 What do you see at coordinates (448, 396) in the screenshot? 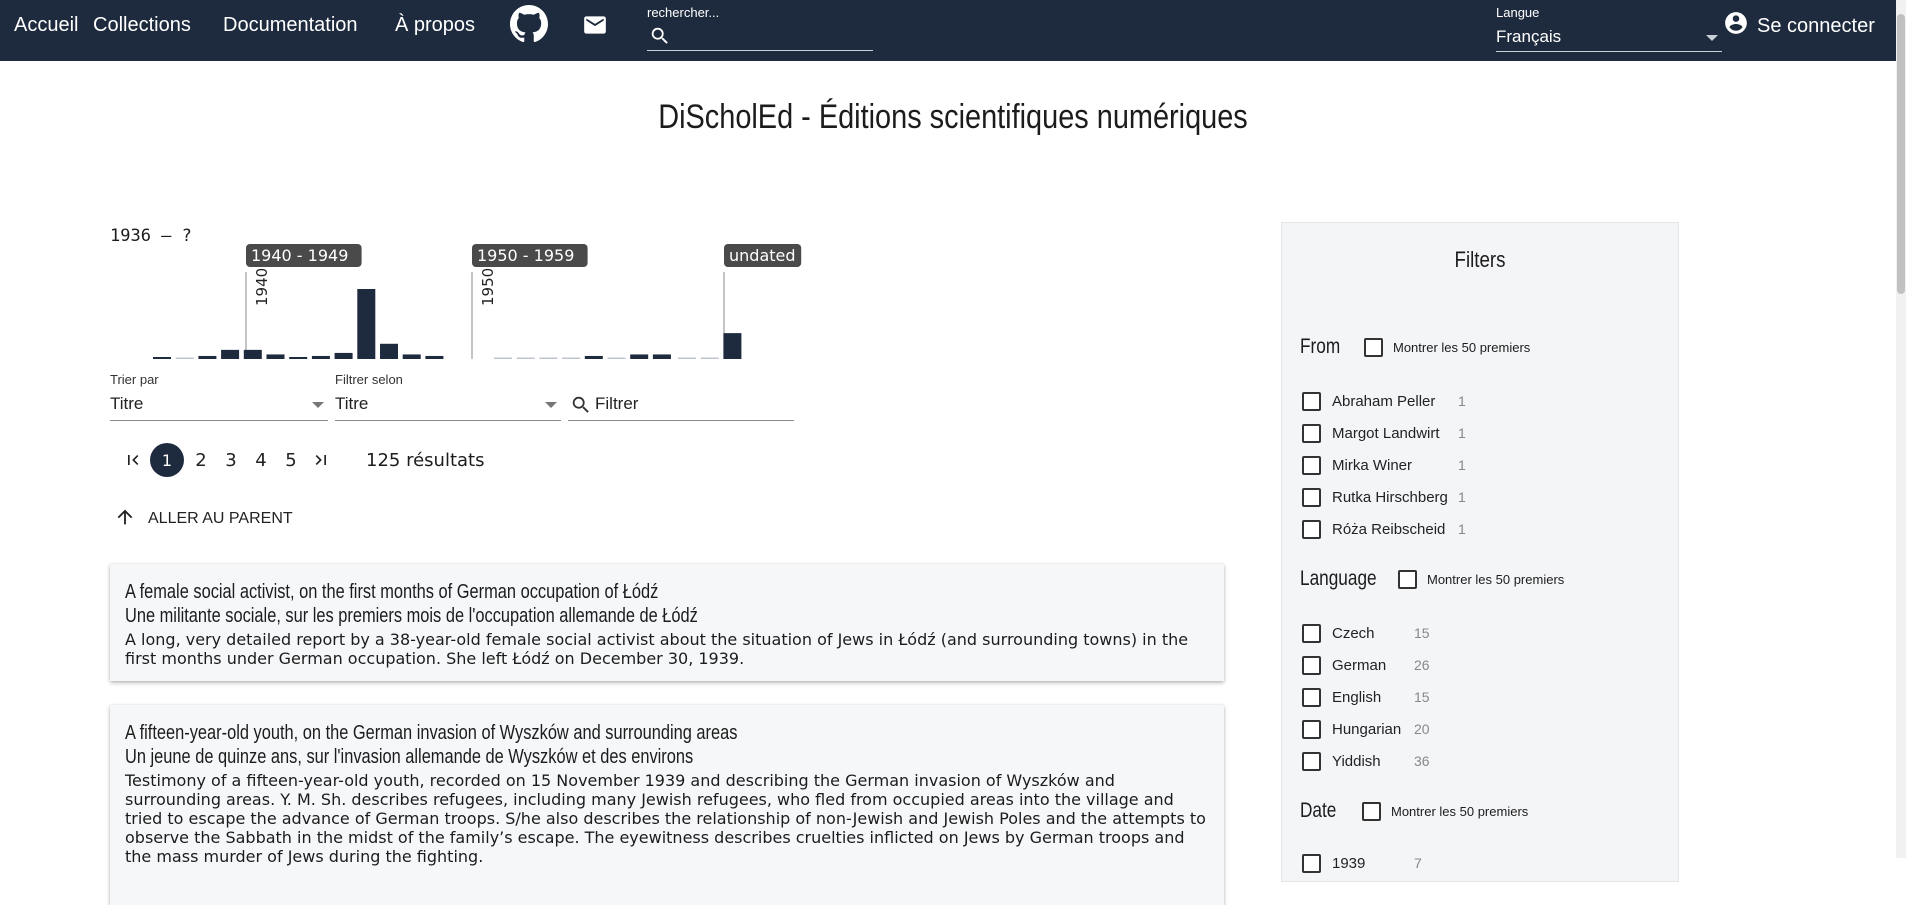
I see `filter-by-select: Filtrer selon Titre` at bounding box center [448, 396].